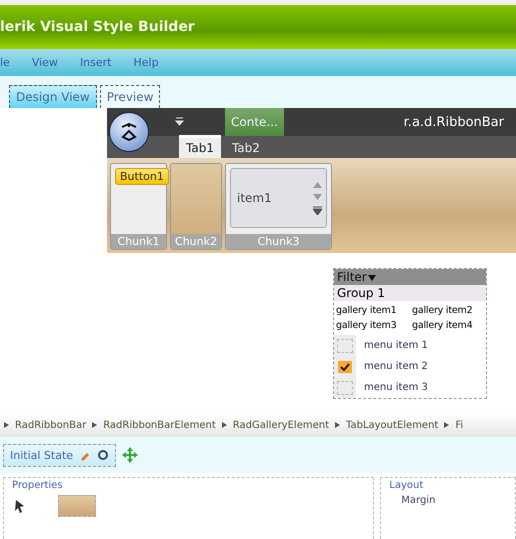 Image resolution: width=516 pixels, height=539 pixels. Describe the element at coordinates (317, 210) in the screenshot. I see `expand-icon` at that location.